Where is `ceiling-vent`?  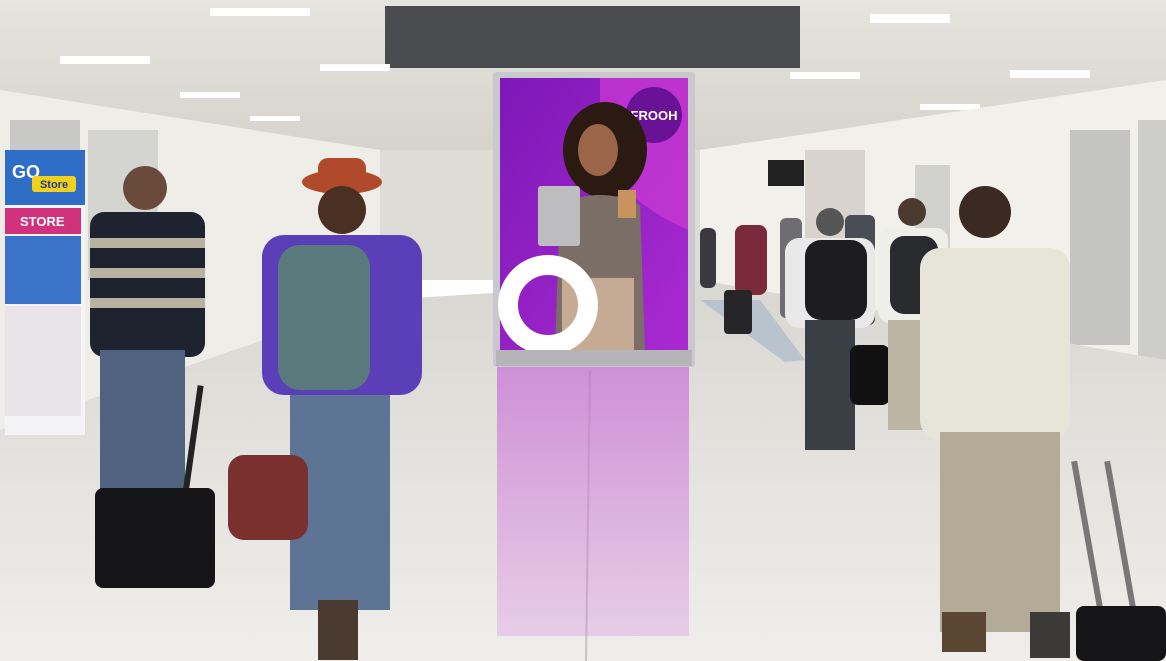
ceiling-vent is located at coordinates (592, 37).